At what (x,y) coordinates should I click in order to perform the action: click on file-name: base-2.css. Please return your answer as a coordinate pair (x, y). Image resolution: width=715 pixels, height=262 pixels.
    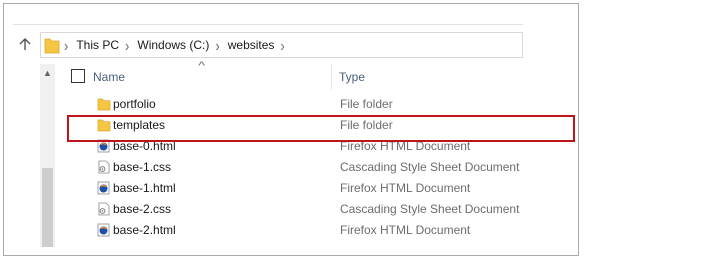
    Looking at the image, I should click on (142, 209).